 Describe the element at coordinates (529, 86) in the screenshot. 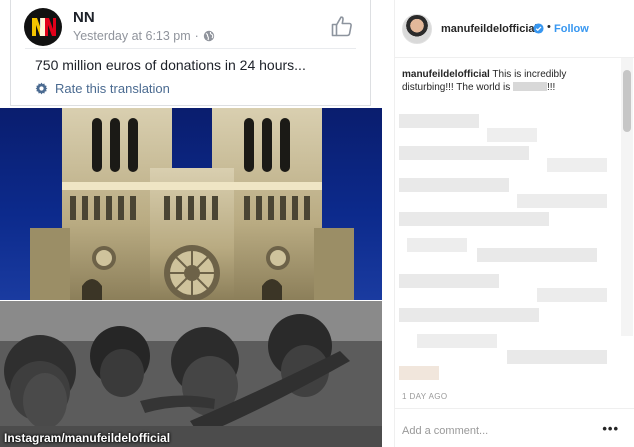

I see `redacted-word` at that location.